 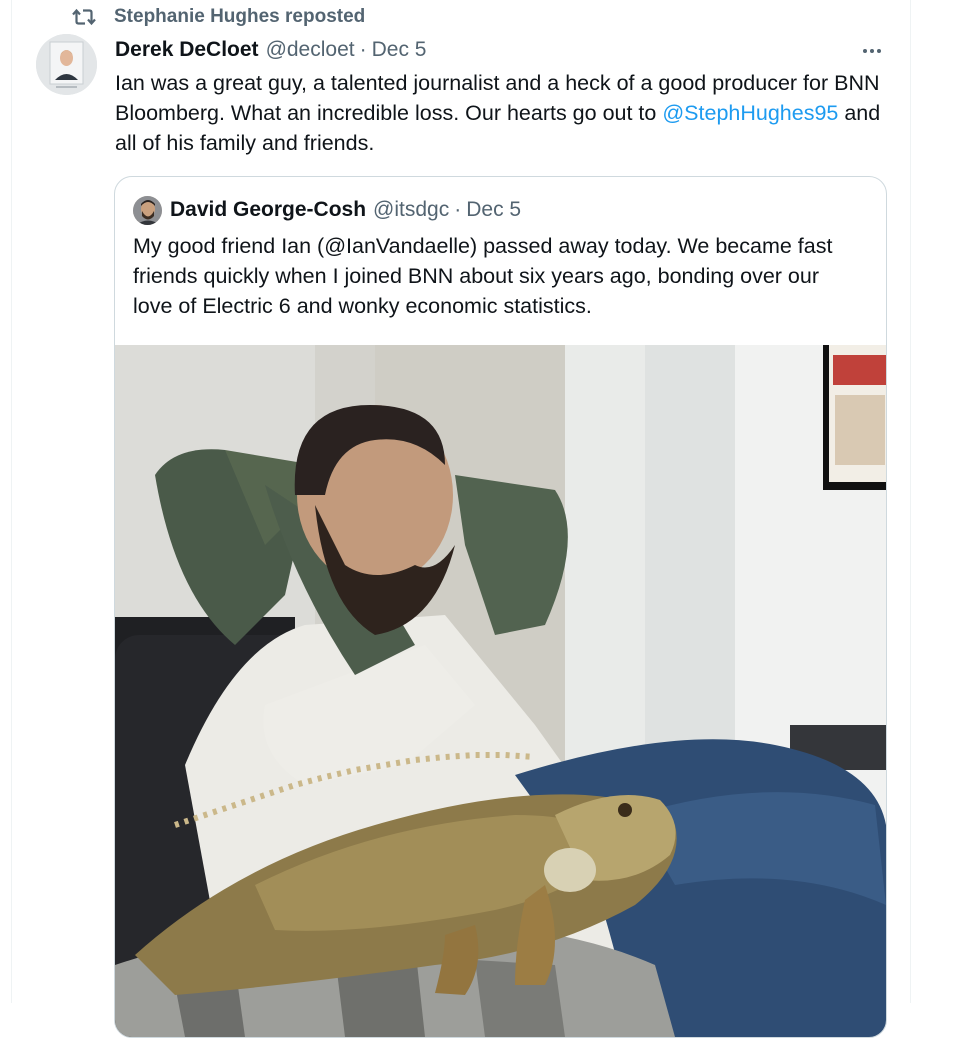 I want to click on more-options-button, so click(x=872, y=51).